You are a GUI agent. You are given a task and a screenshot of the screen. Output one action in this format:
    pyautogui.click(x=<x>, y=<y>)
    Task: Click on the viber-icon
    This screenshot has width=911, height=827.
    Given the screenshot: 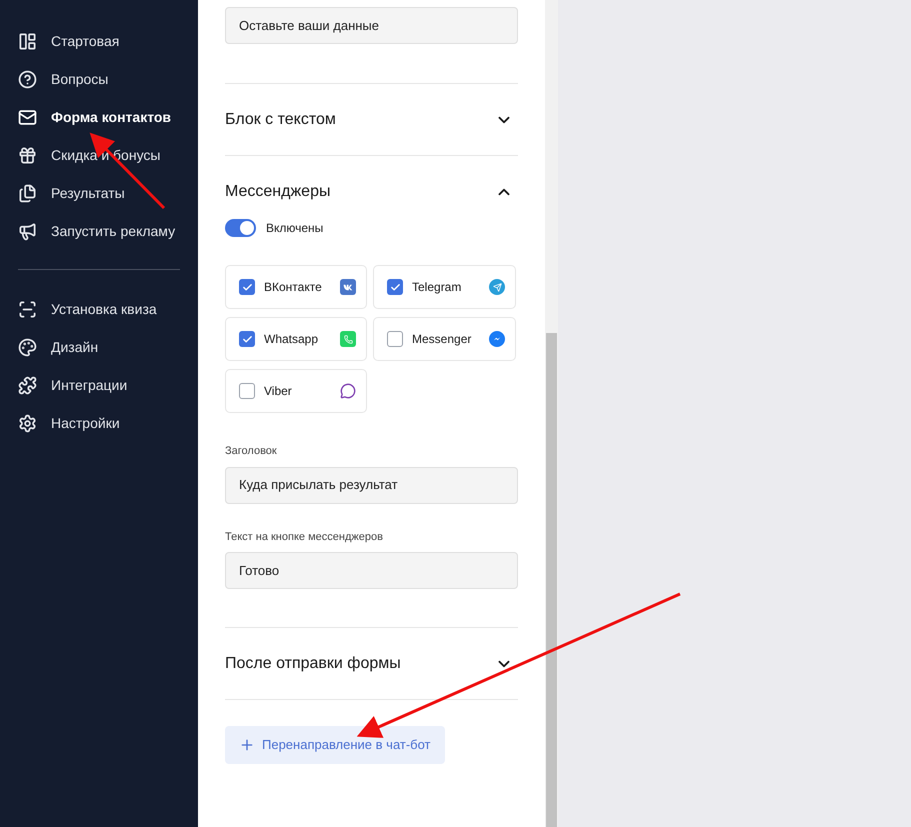 What is the action you would take?
    pyautogui.click(x=348, y=391)
    